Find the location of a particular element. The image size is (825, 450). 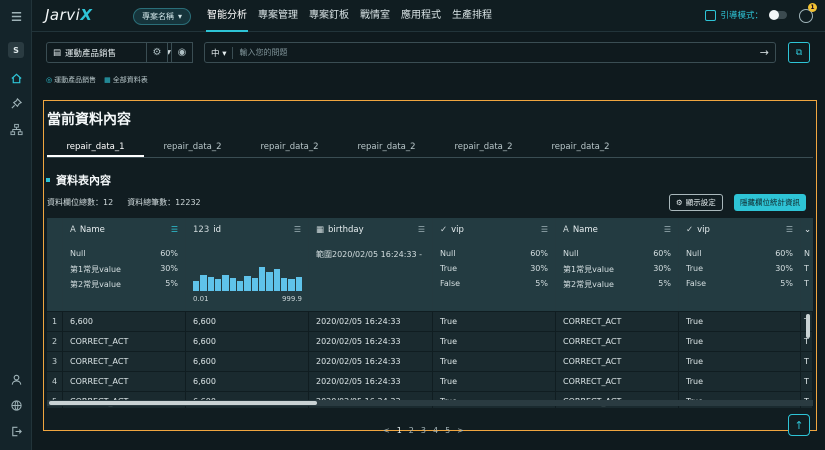

question-input is located at coordinates (496, 52).